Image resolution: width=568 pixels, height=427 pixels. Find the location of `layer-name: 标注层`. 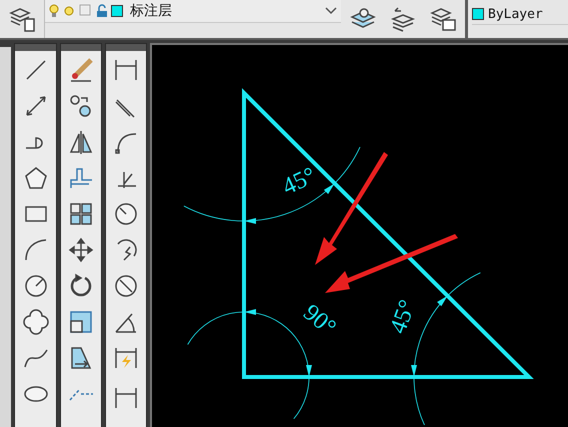

layer-name: 标注层 is located at coordinates (151, 11).